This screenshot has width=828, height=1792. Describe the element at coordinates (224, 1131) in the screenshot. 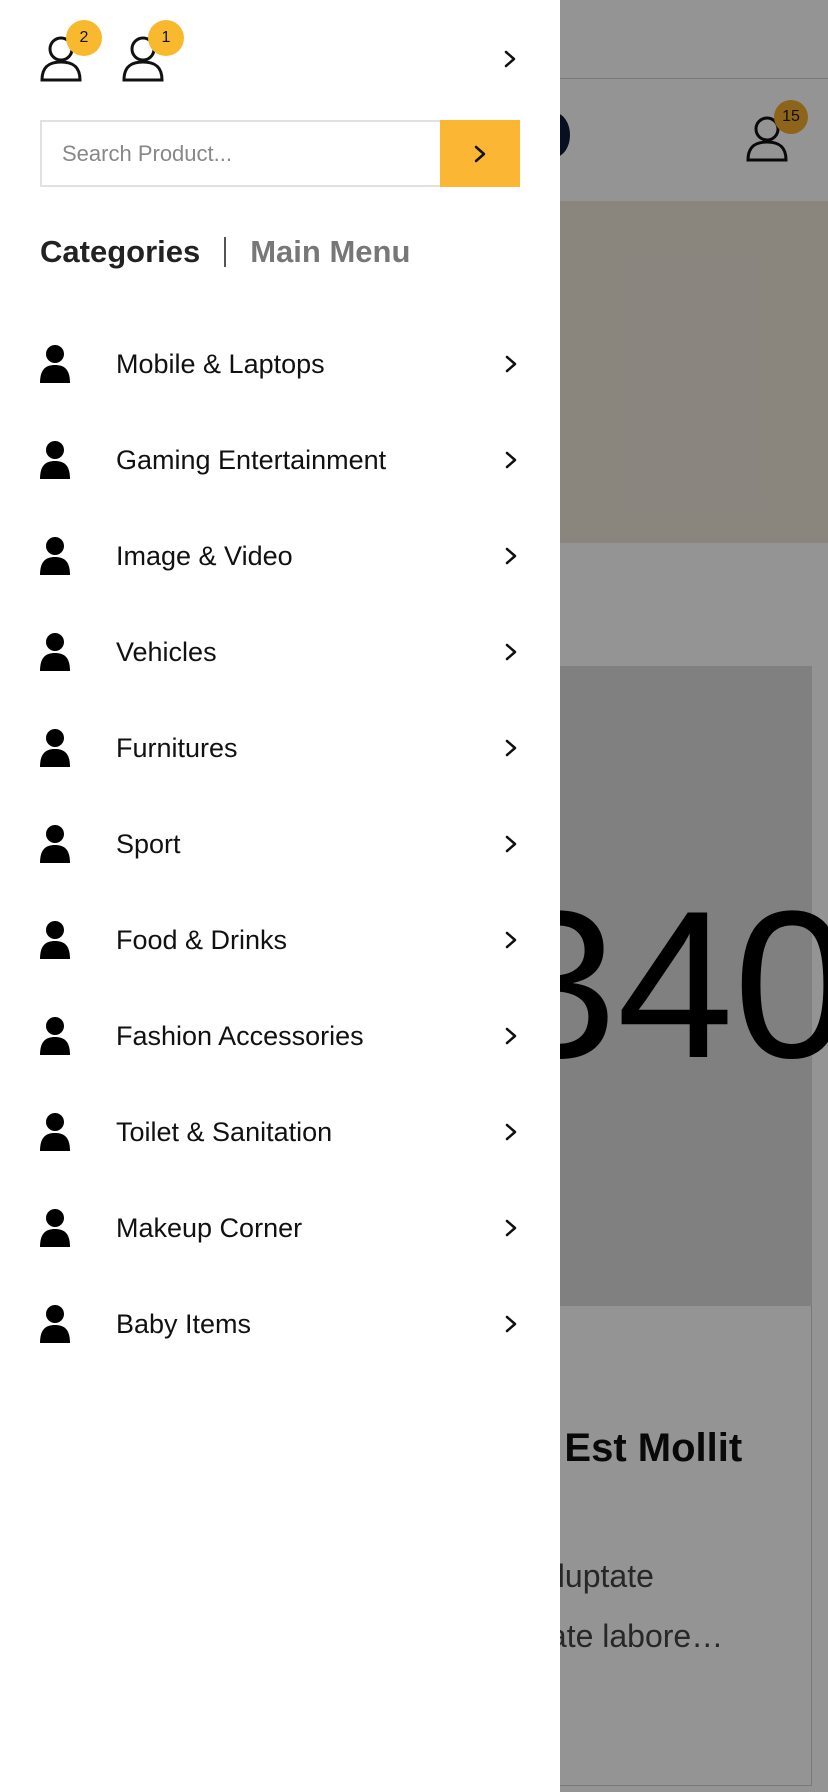

I see `category-label: Toilet & Sanitation` at that location.